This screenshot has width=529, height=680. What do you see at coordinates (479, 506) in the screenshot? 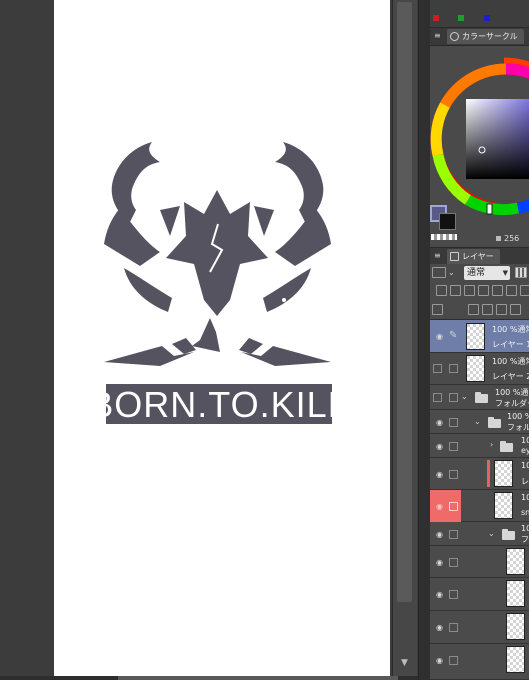
I see `layer-row: ◉ 100 sn` at bounding box center [479, 506].